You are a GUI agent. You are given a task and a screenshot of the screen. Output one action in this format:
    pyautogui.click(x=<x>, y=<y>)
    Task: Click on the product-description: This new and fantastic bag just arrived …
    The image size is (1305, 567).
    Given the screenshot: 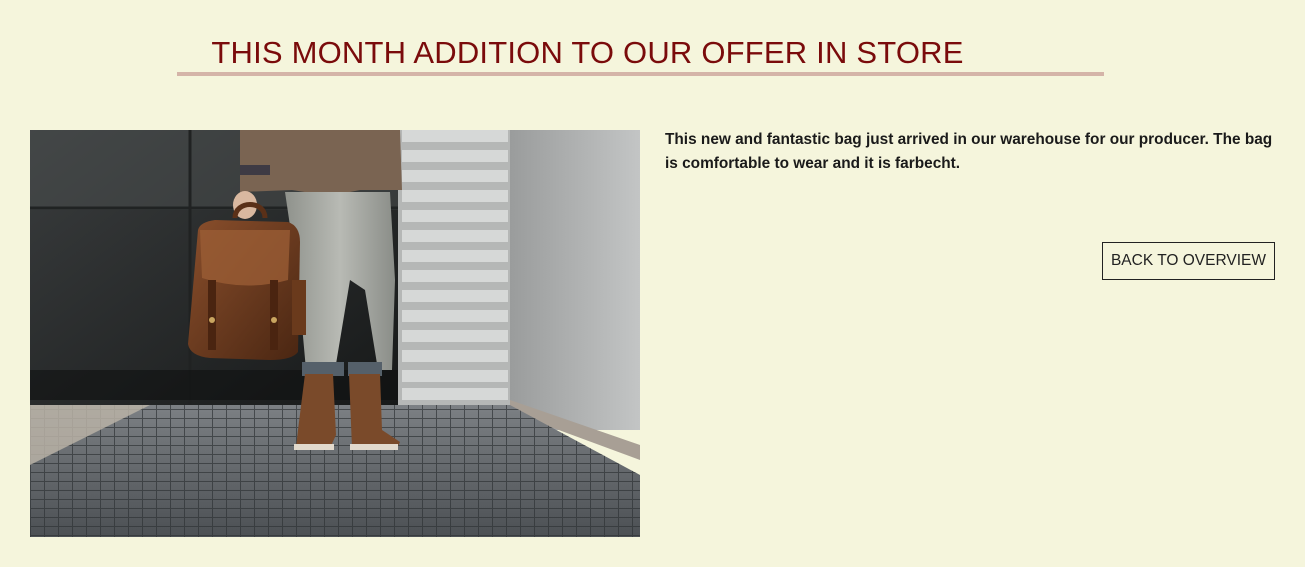 What is the action you would take?
    pyautogui.click(x=969, y=151)
    